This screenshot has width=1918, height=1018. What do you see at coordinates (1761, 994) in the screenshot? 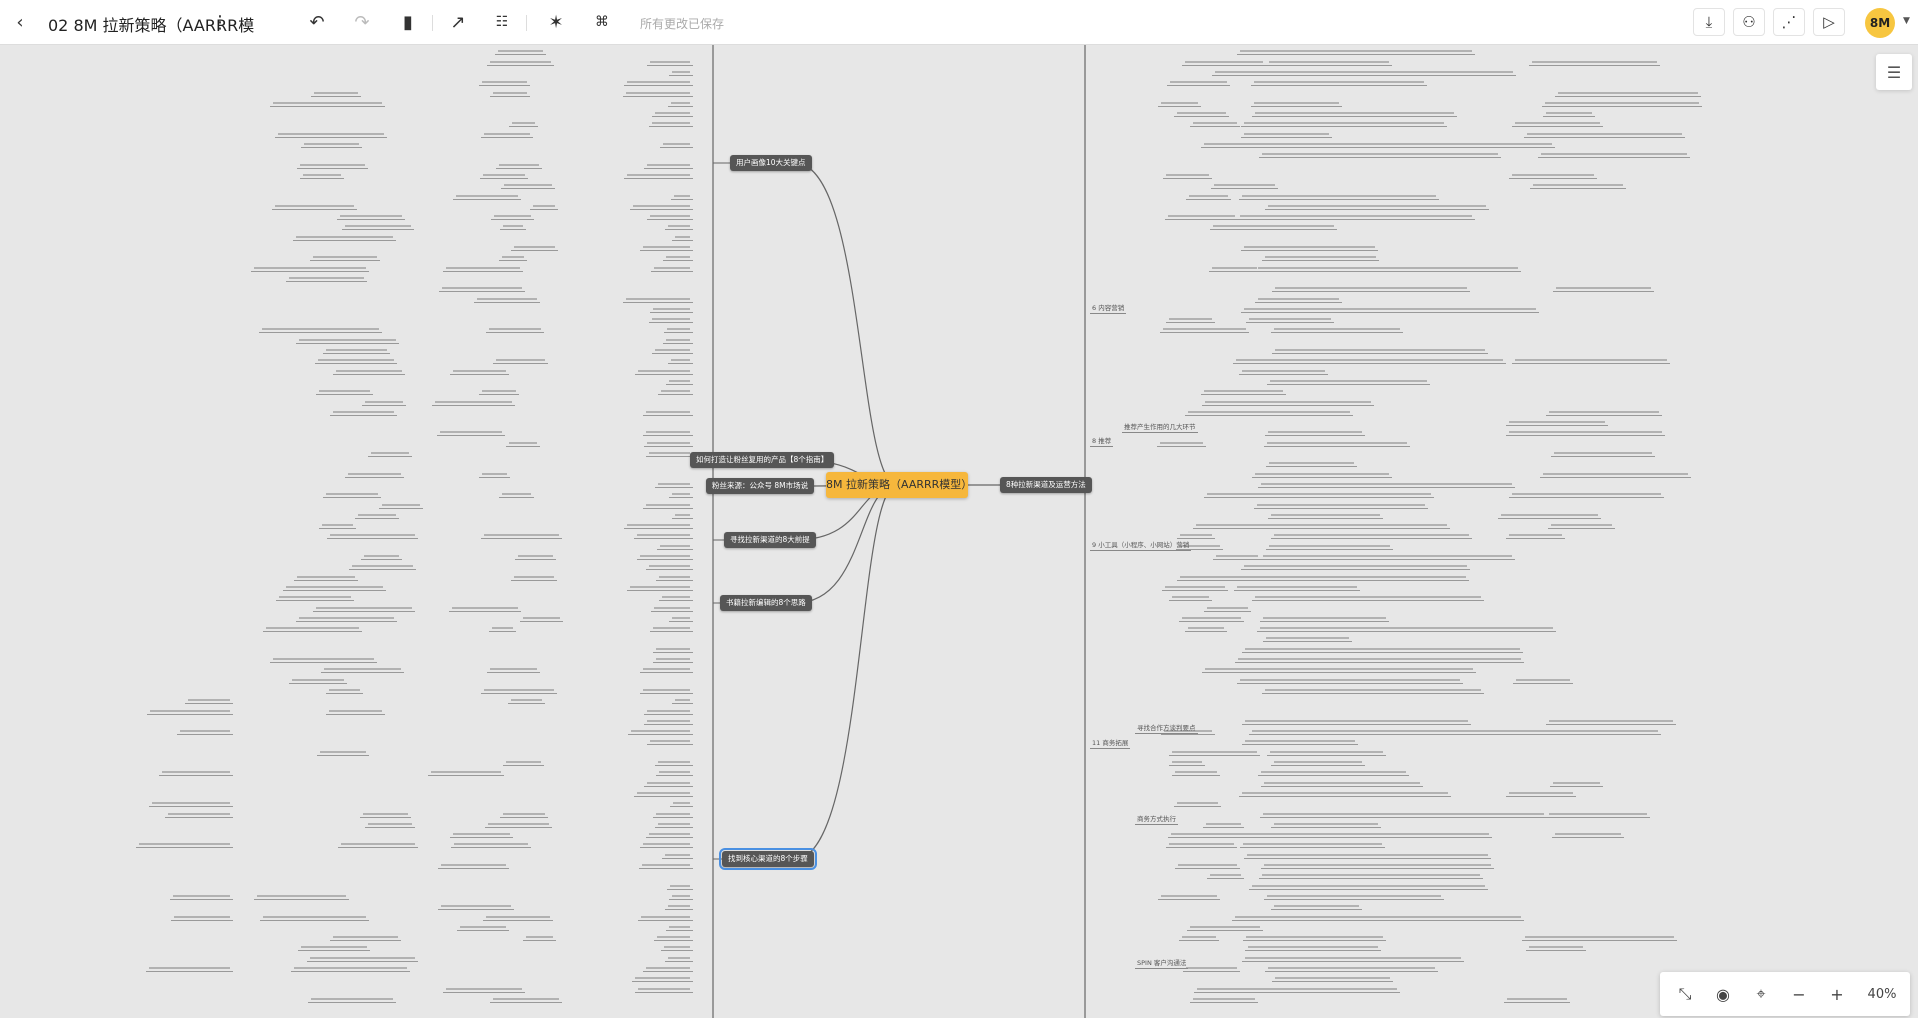
I see `location-pin-icon: ⌖` at bounding box center [1761, 994].